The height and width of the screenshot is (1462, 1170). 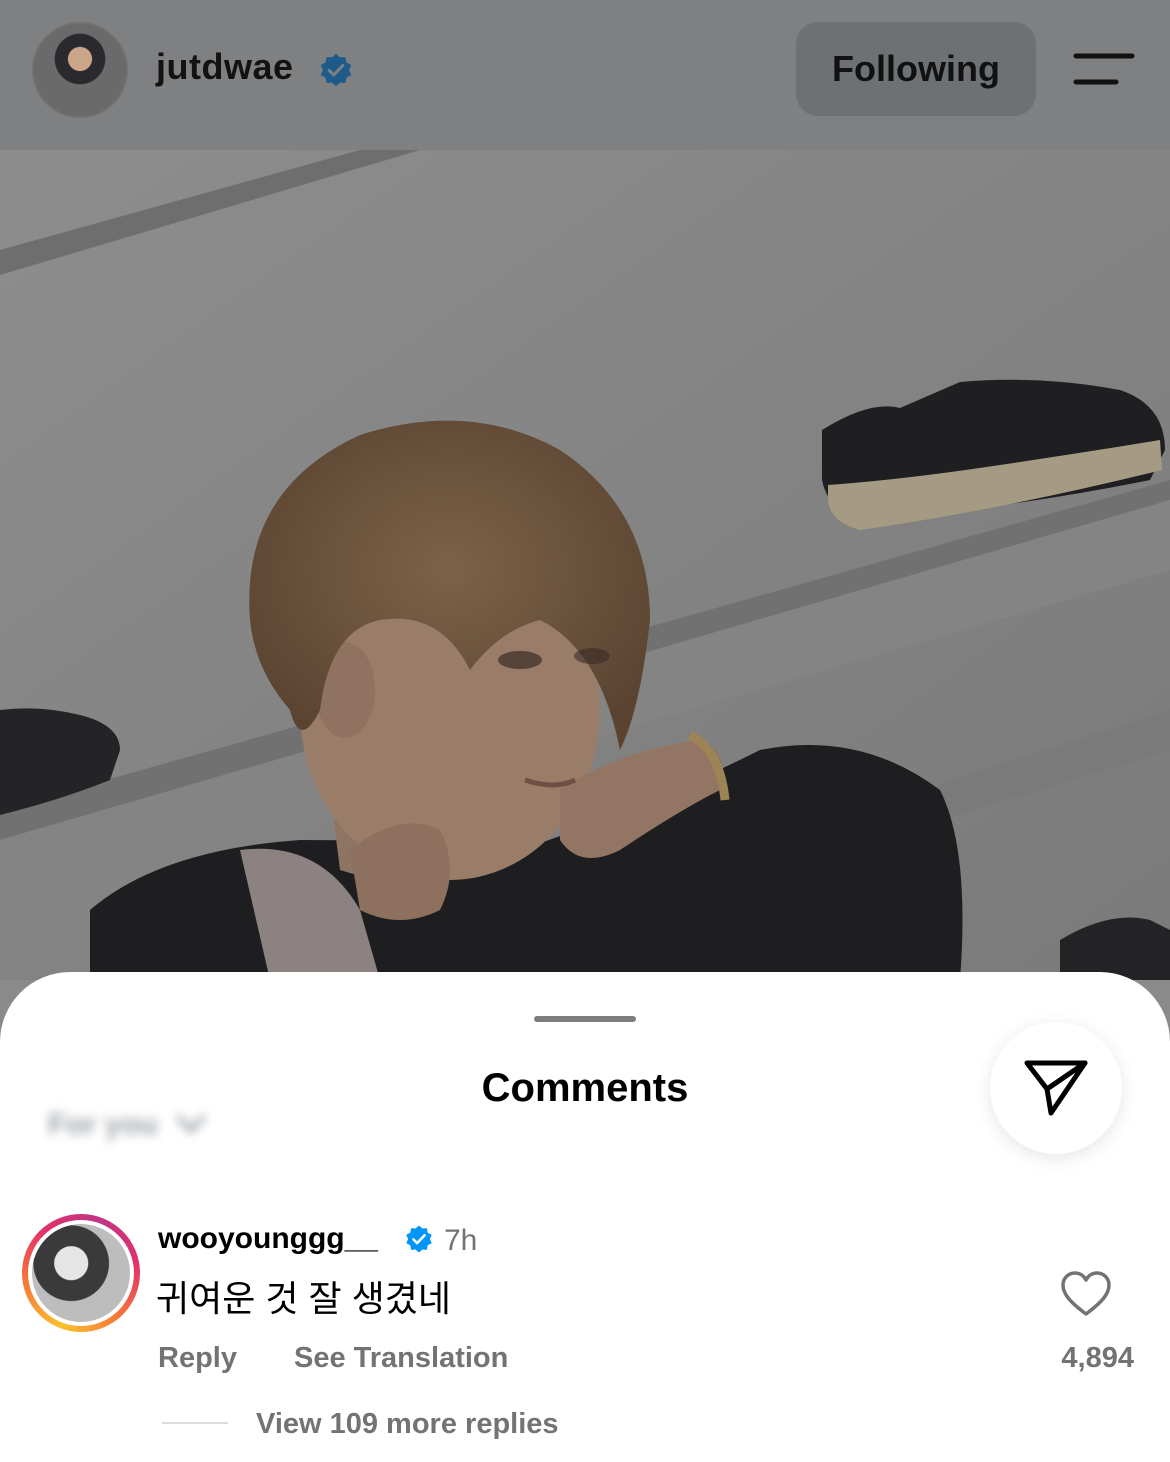 What do you see at coordinates (103, 1124) in the screenshot?
I see `sort-label: For you` at bounding box center [103, 1124].